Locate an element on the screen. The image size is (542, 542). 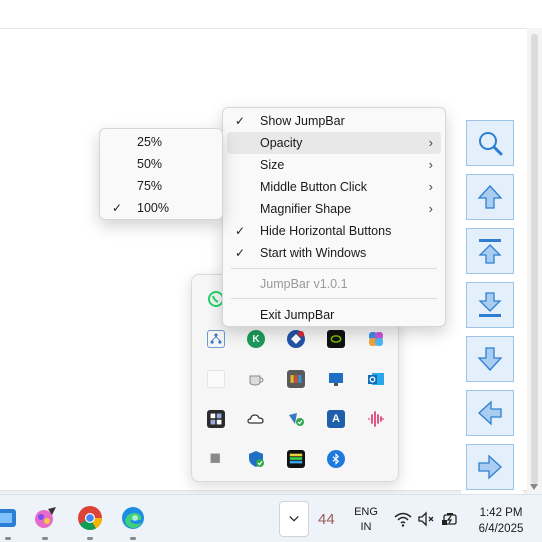
menu-item-magnifier-shape: Magnifier Shape › is located at coordinates (334, 209).